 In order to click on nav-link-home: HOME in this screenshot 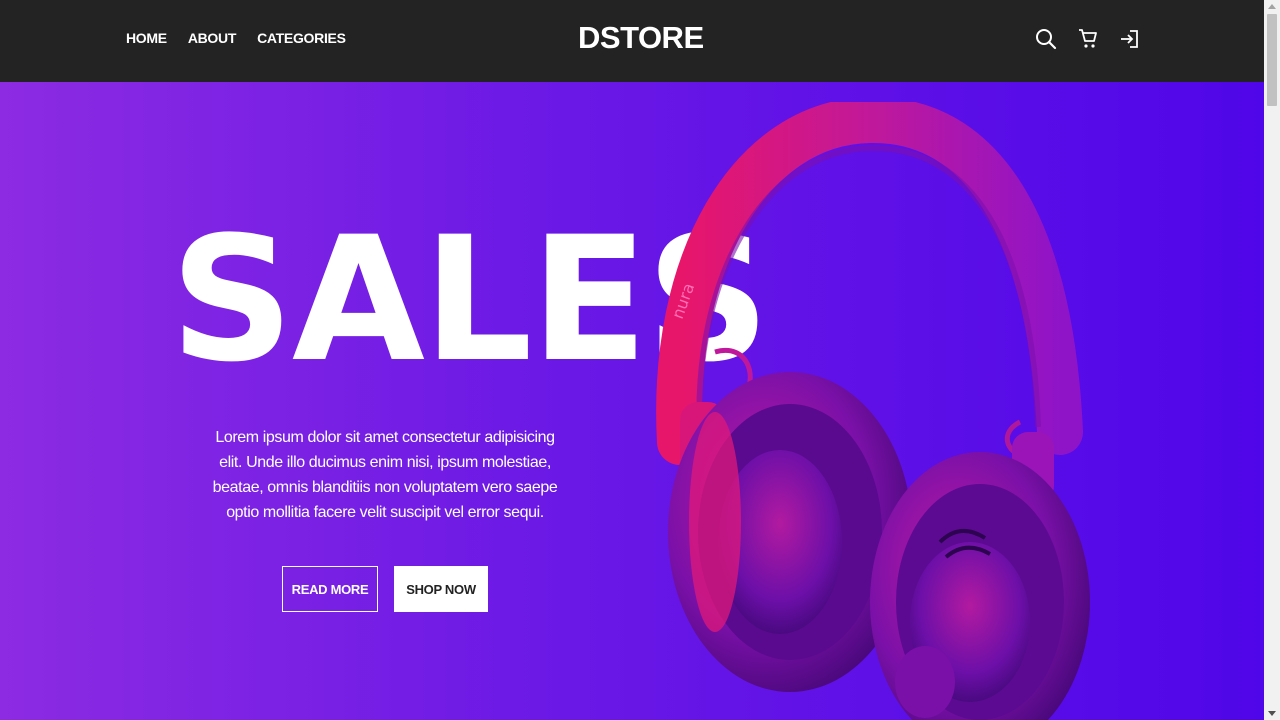, I will do `click(146, 38)`.